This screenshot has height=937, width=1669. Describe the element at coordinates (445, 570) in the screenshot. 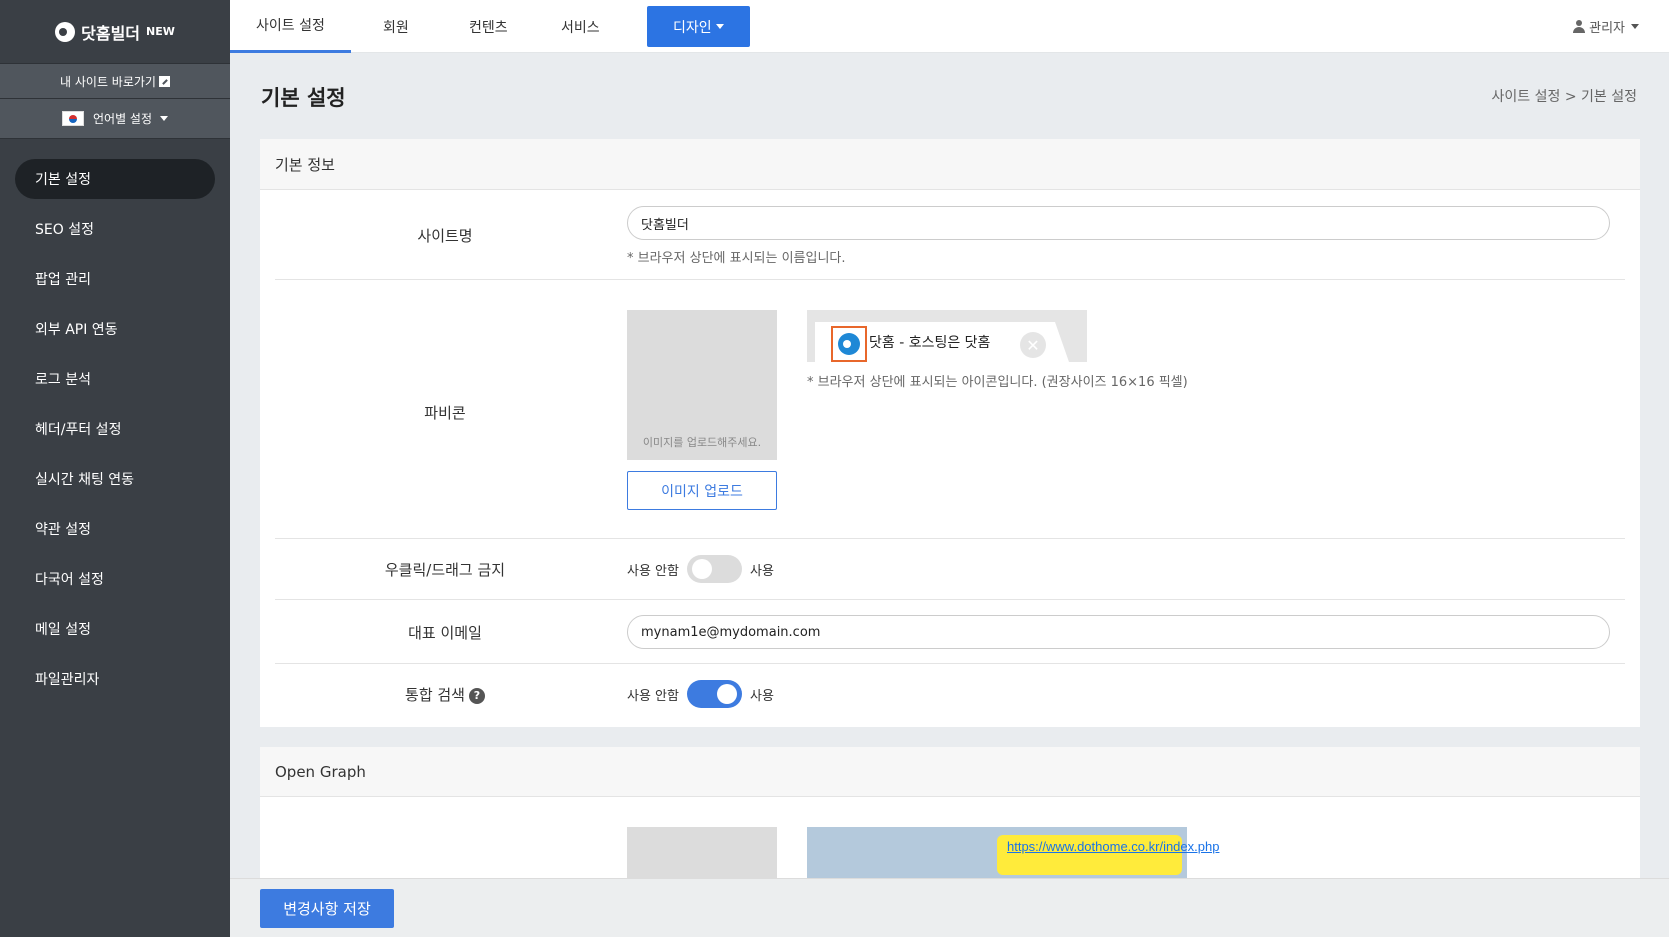

I see `right-click-label: 우클릭/드래그 금지` at that location.